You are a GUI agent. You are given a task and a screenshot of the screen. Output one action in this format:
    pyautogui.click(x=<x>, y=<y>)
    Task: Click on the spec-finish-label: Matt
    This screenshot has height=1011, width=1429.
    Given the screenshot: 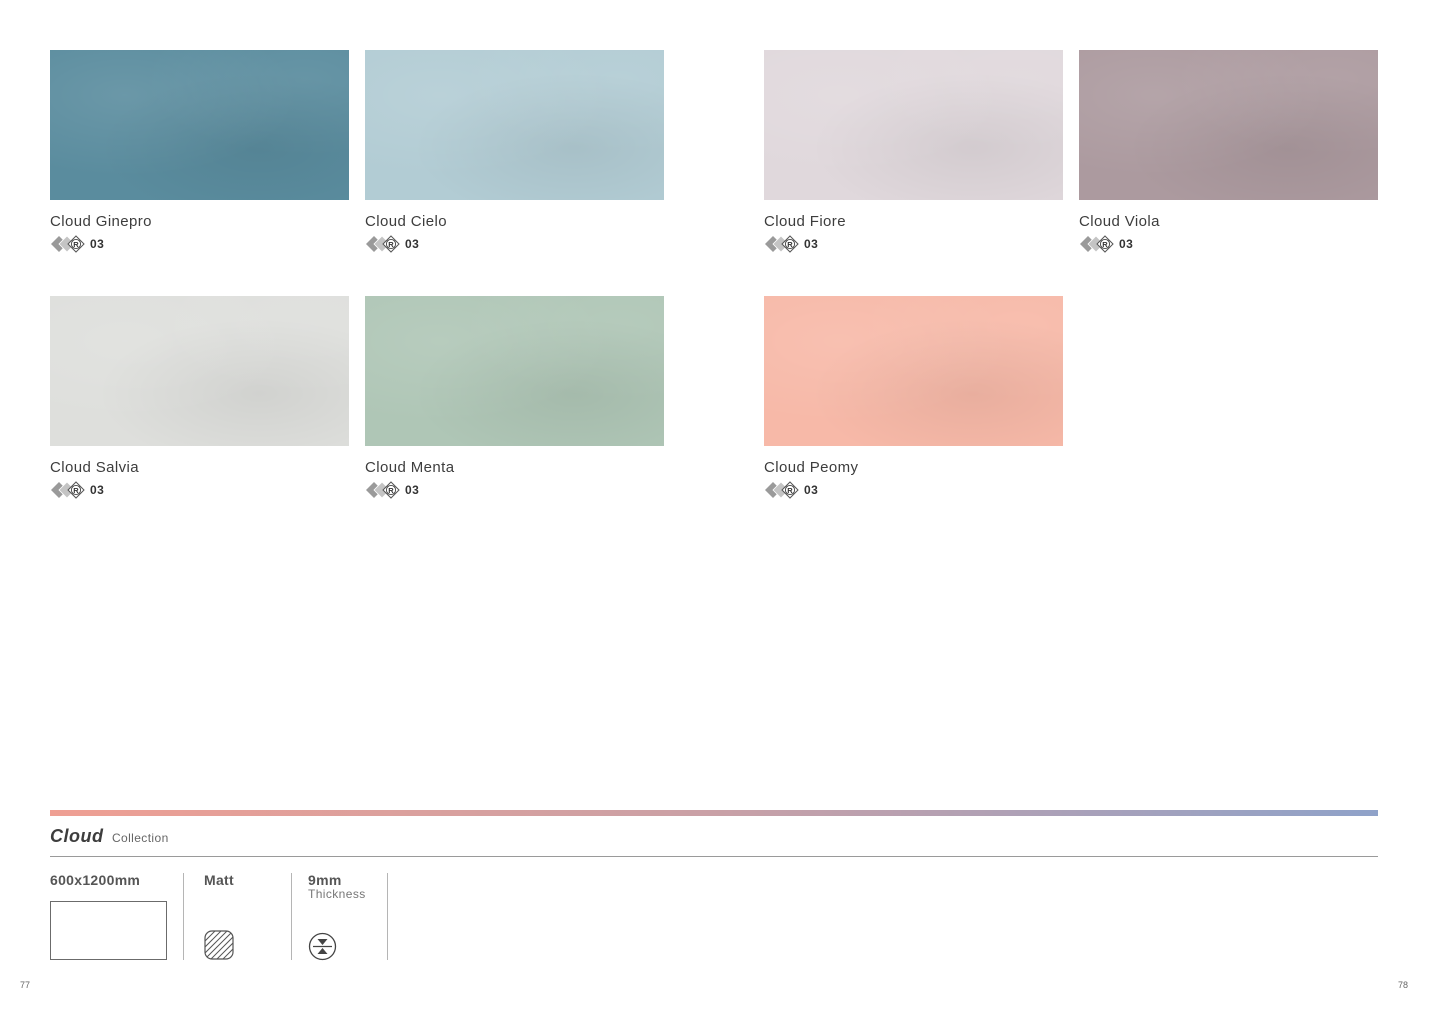 What is the action you would take?
    pyautogui.click(x=219, y=880)
    